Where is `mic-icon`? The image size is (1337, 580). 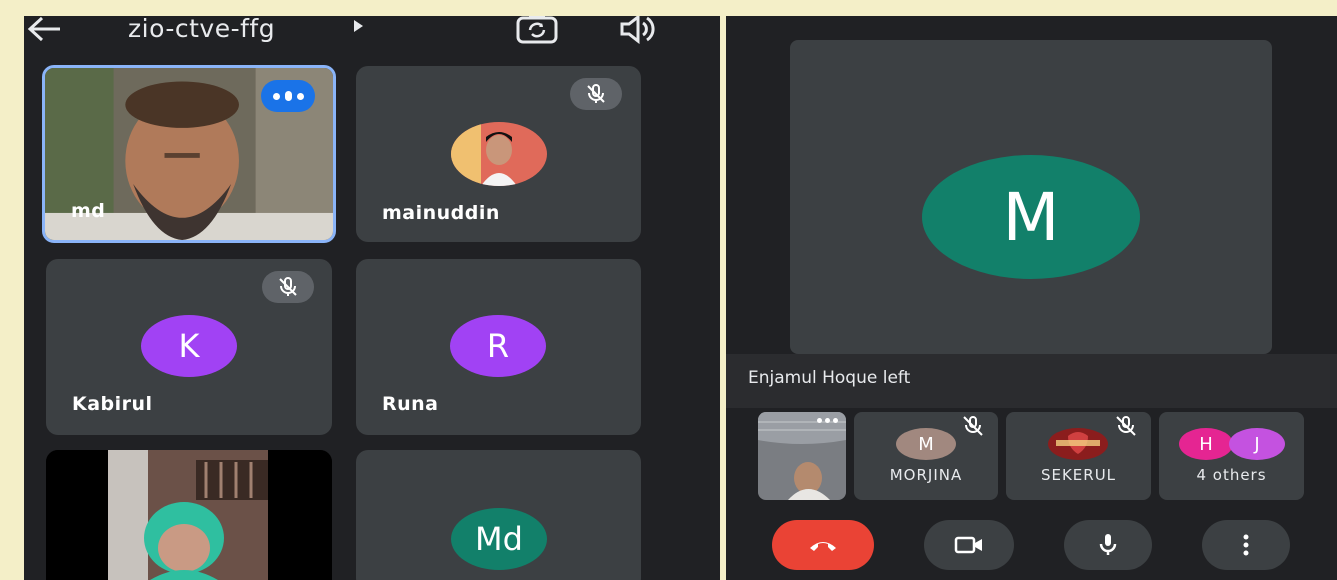 mic-icon is located at coordinates (1108, 544).